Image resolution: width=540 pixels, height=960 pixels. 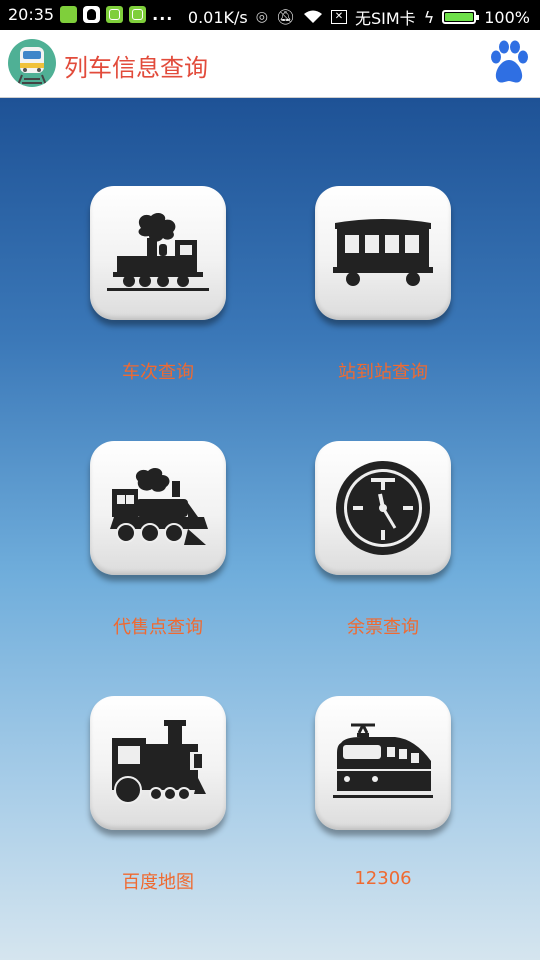 I want to click on menu-item-station-to-station: 站到站查询, so click(x=385, y=301).